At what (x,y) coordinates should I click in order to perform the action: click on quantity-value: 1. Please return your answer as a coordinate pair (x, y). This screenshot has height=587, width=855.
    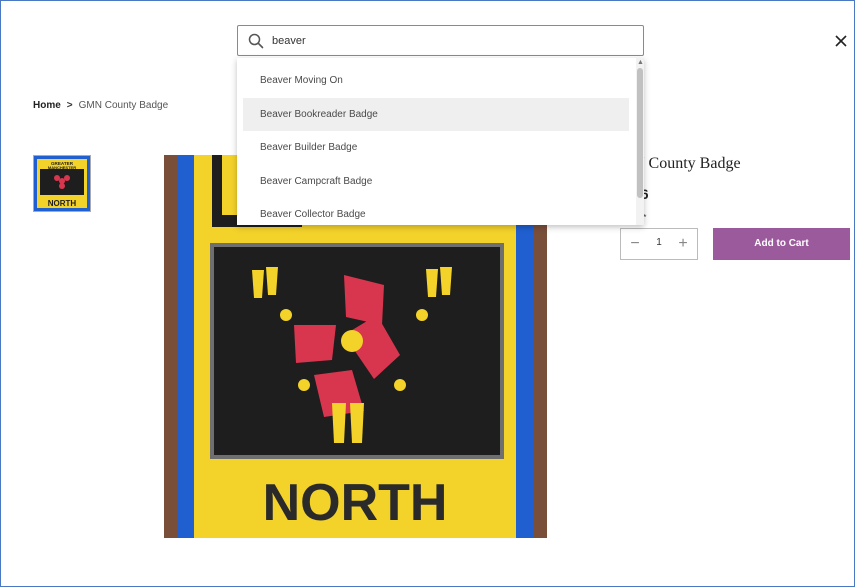
    Looking at the image, I should click on (659, 242).